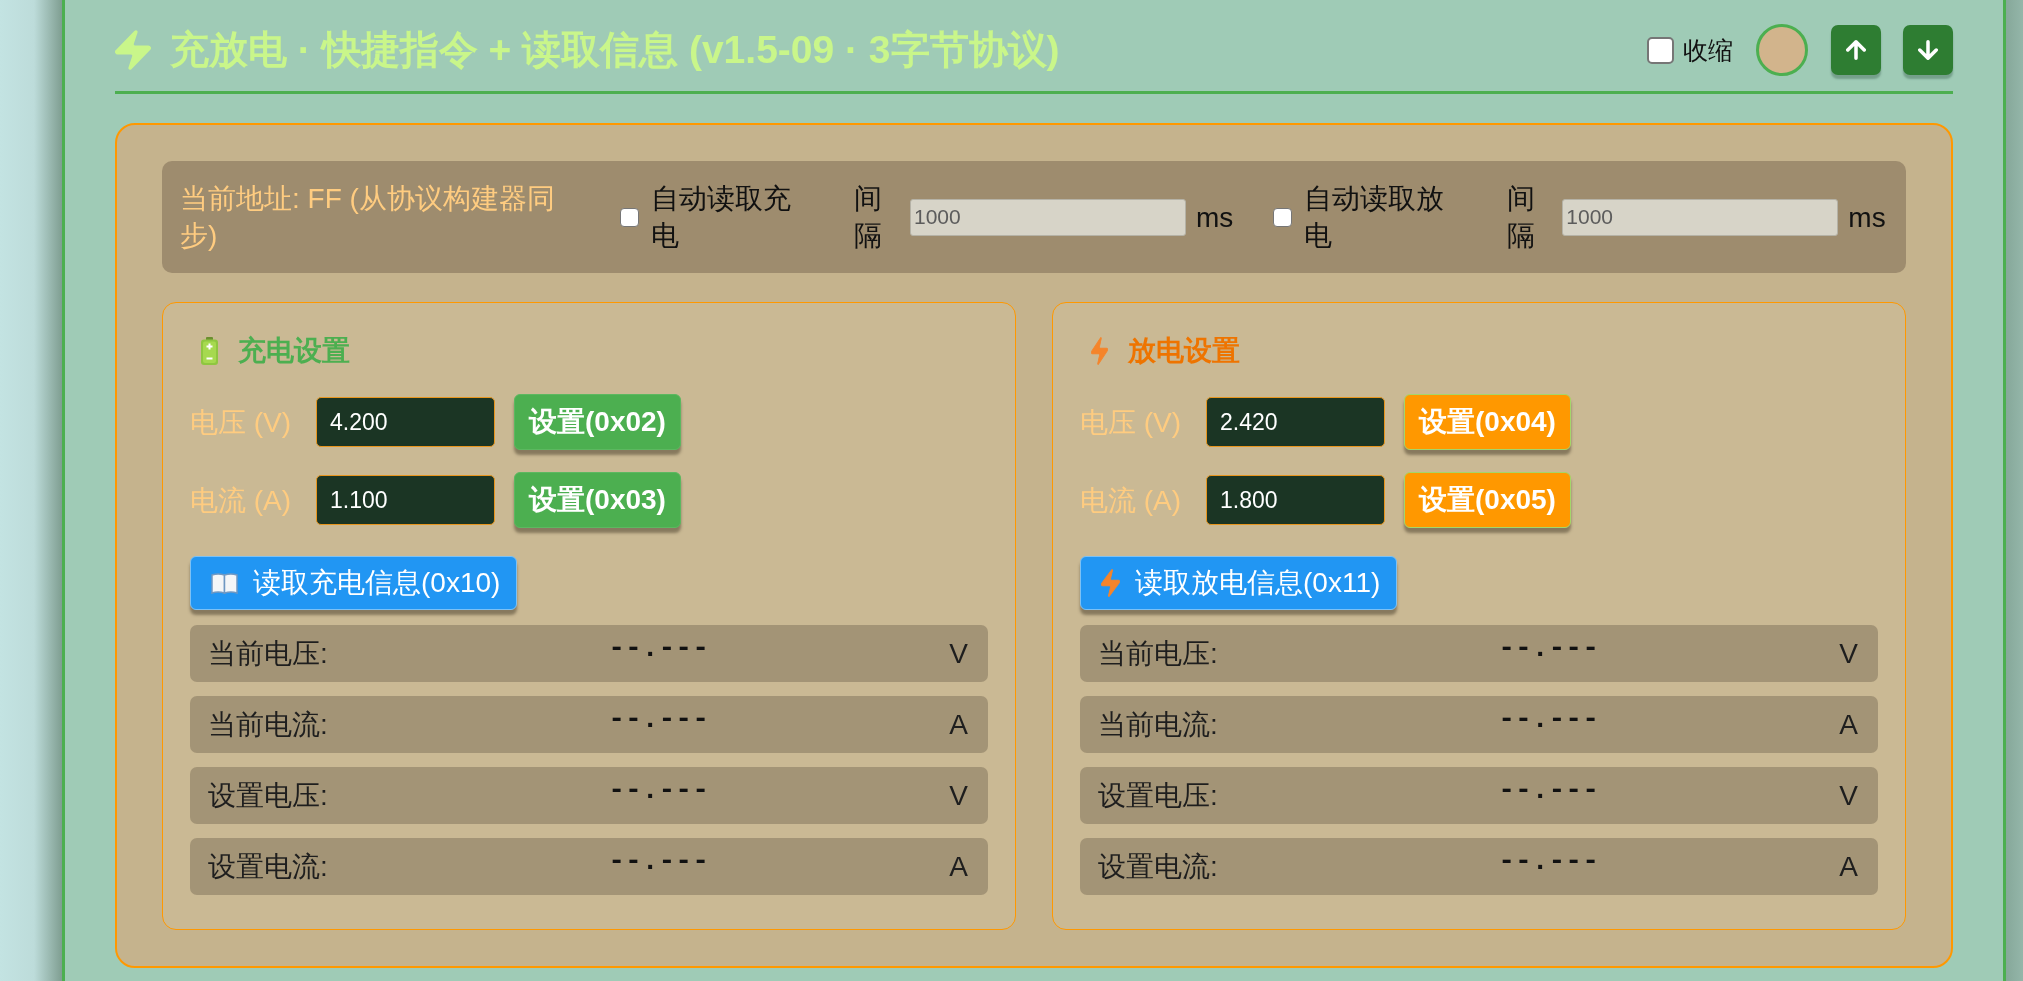  Describe the element at coordinates (1782, 50) in the screenshot. I see `color-swatch-icon` at that location.